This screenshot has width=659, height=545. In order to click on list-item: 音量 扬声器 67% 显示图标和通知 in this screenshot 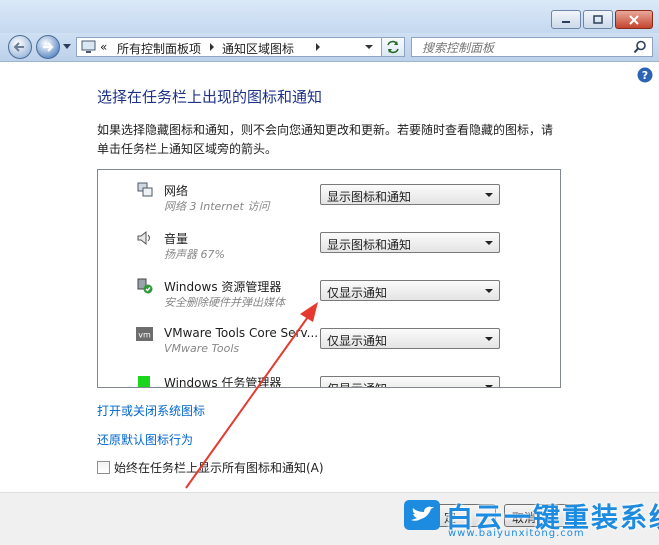, I will do `click(320, 244)`.